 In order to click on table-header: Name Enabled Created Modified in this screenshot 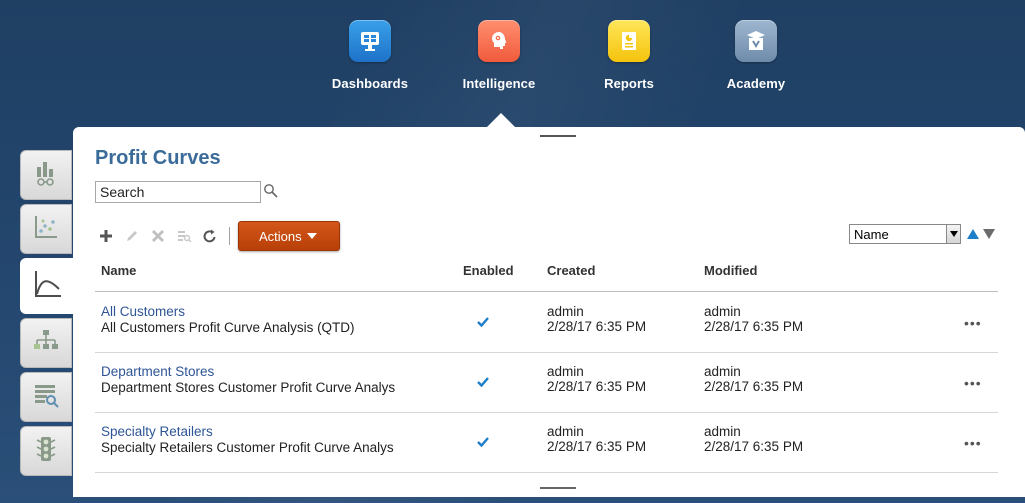, I will do `click(546, 276)`.